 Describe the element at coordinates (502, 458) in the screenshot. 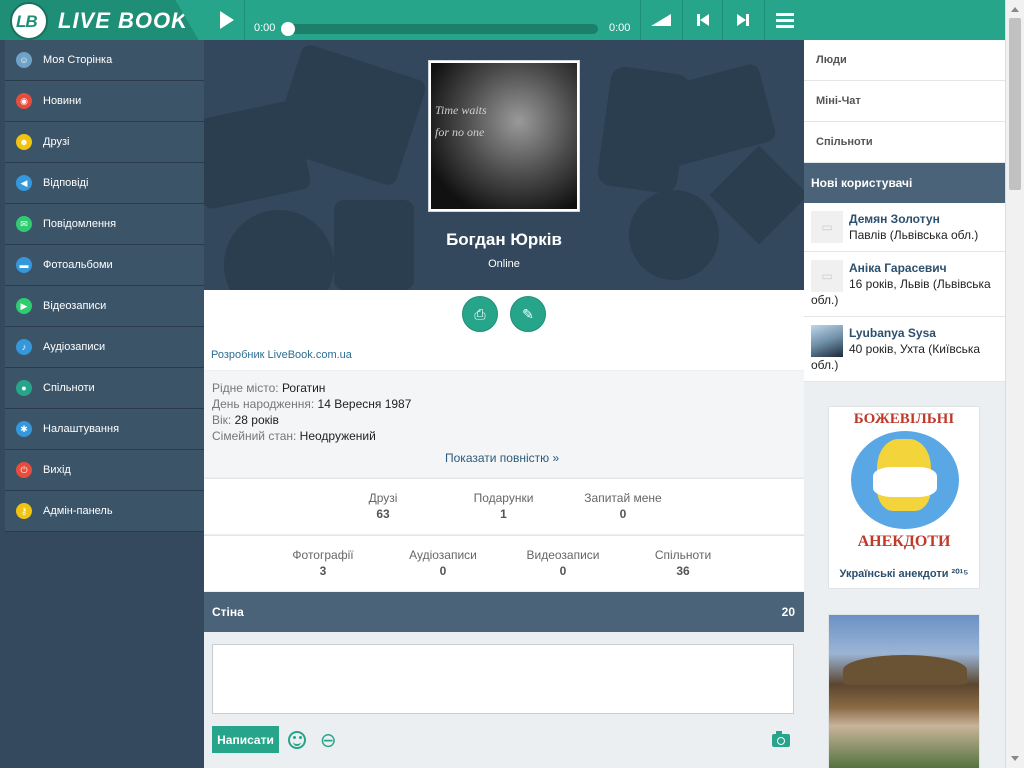

I see `show-all-link: Показати повністю »` at that location.